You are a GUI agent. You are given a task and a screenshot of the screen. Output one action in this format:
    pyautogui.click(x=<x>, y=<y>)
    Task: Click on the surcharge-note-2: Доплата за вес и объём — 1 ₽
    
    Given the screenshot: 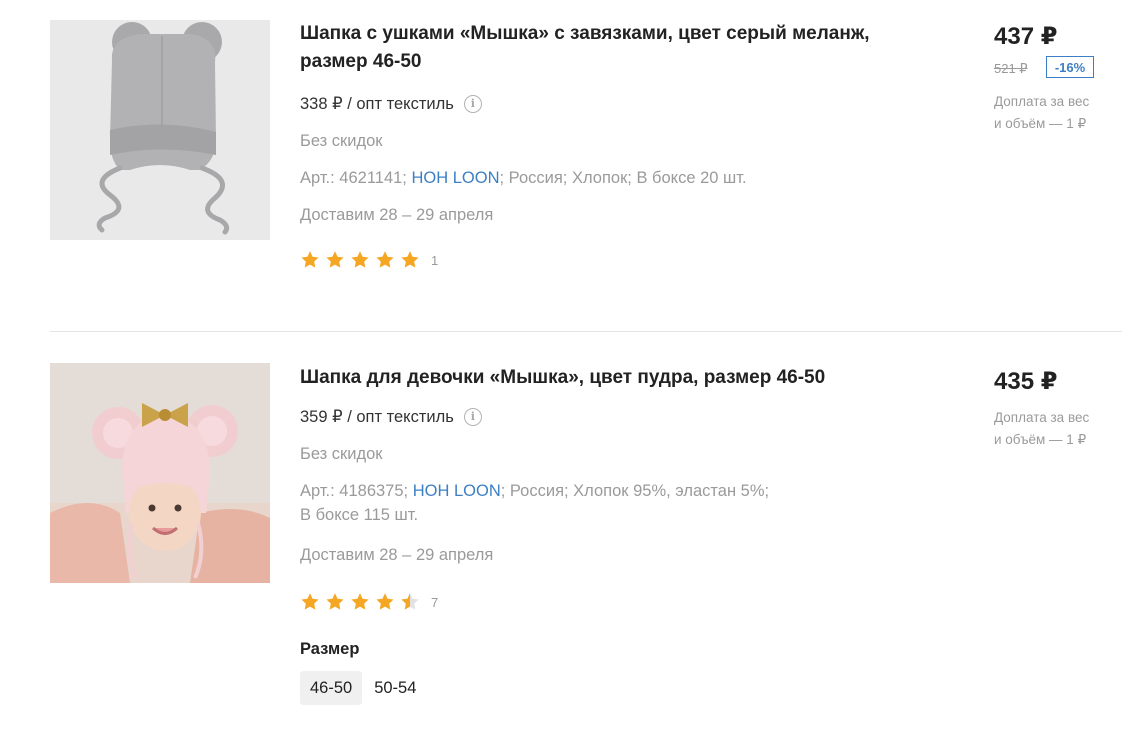 What is the action you would take?
    pyautogui.click(x=1054, y=429)
    